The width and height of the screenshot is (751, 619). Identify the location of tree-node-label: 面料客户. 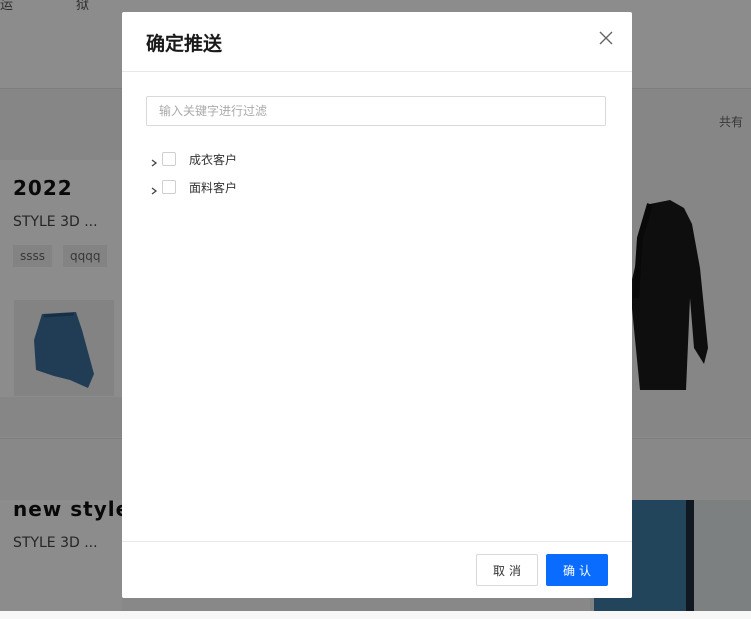
(213, 188).